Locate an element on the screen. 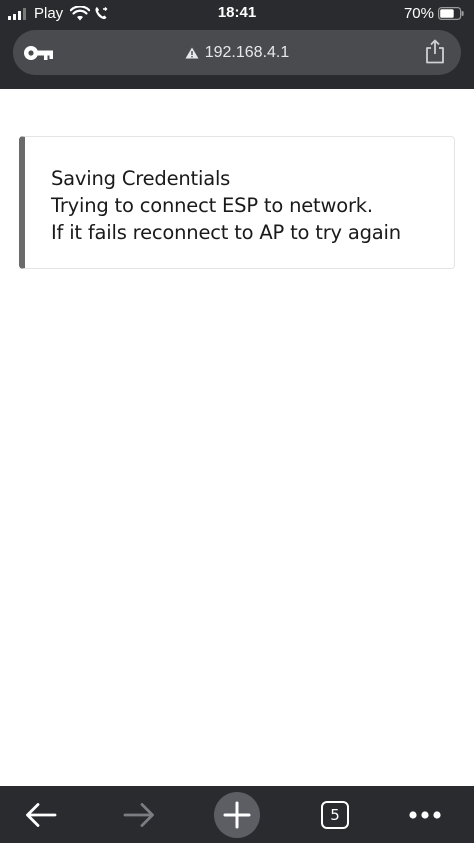 The width and height of the screenshot is (474, 843). message-line-retry: If it fails reconnect to AP to try again is located at coordinates (226, 232).